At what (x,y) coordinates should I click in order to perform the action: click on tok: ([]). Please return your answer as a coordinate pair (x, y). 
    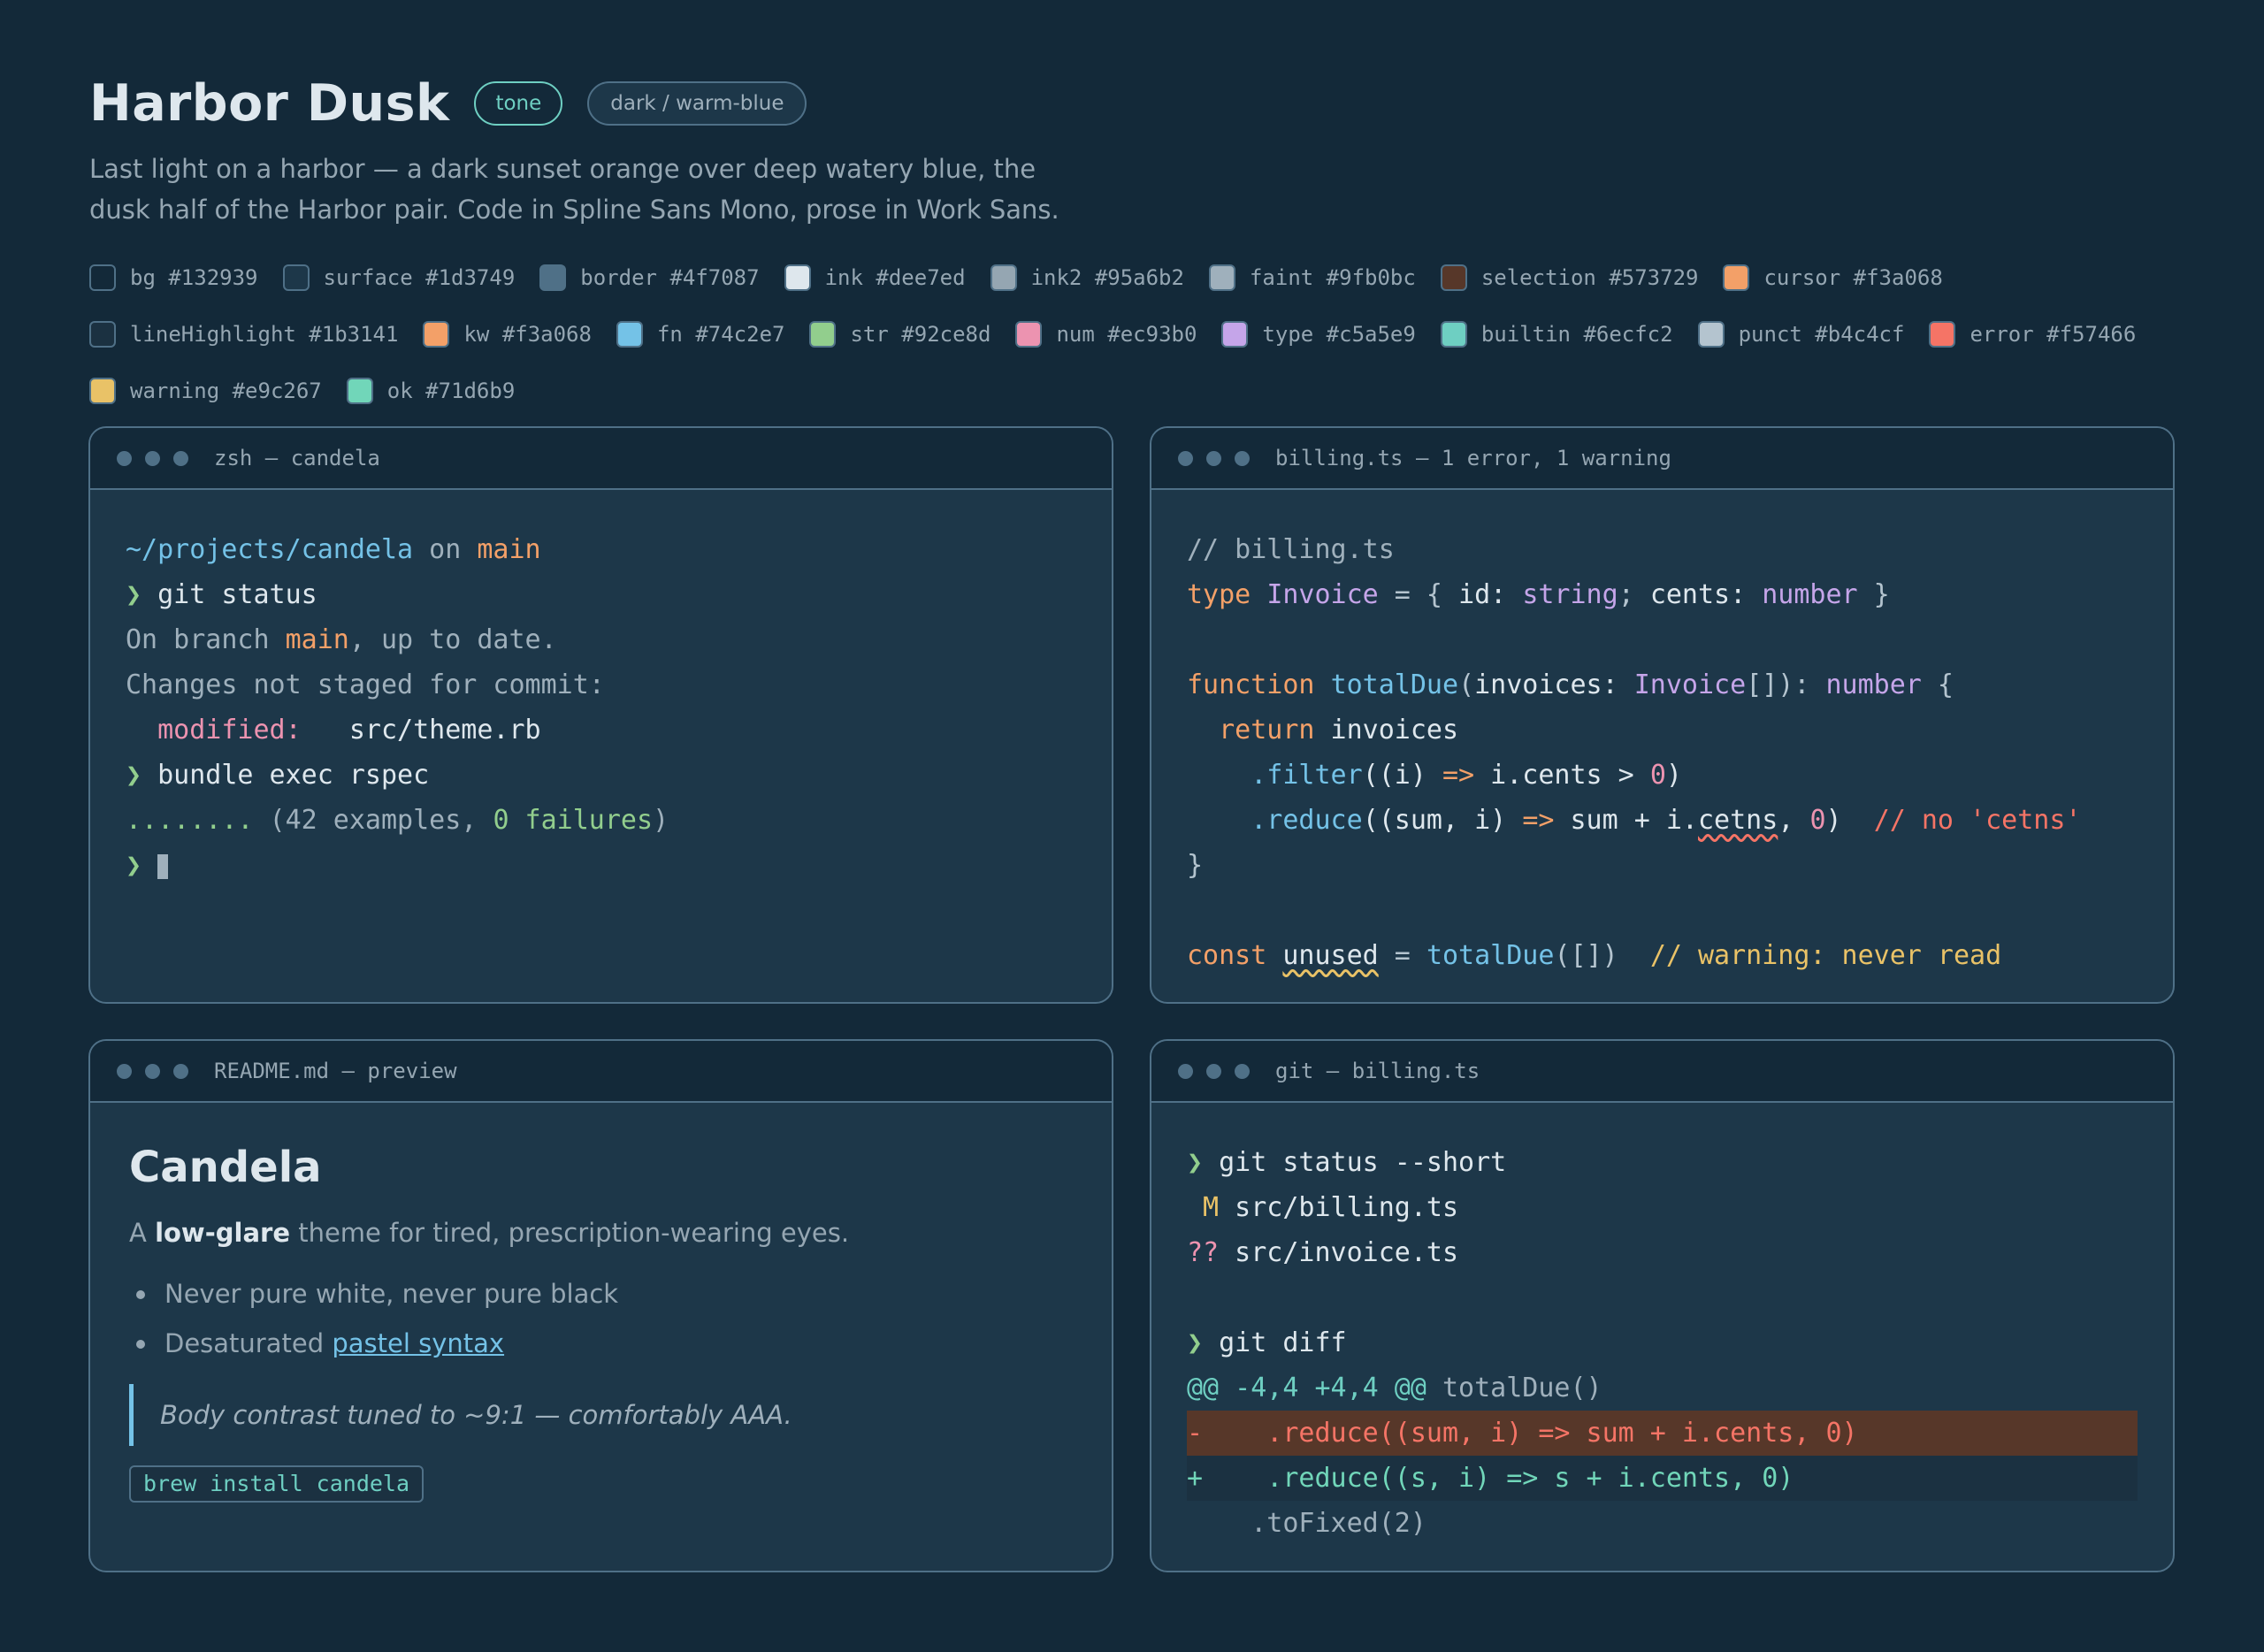
    Looking at the image, I should click on (1602, 956).